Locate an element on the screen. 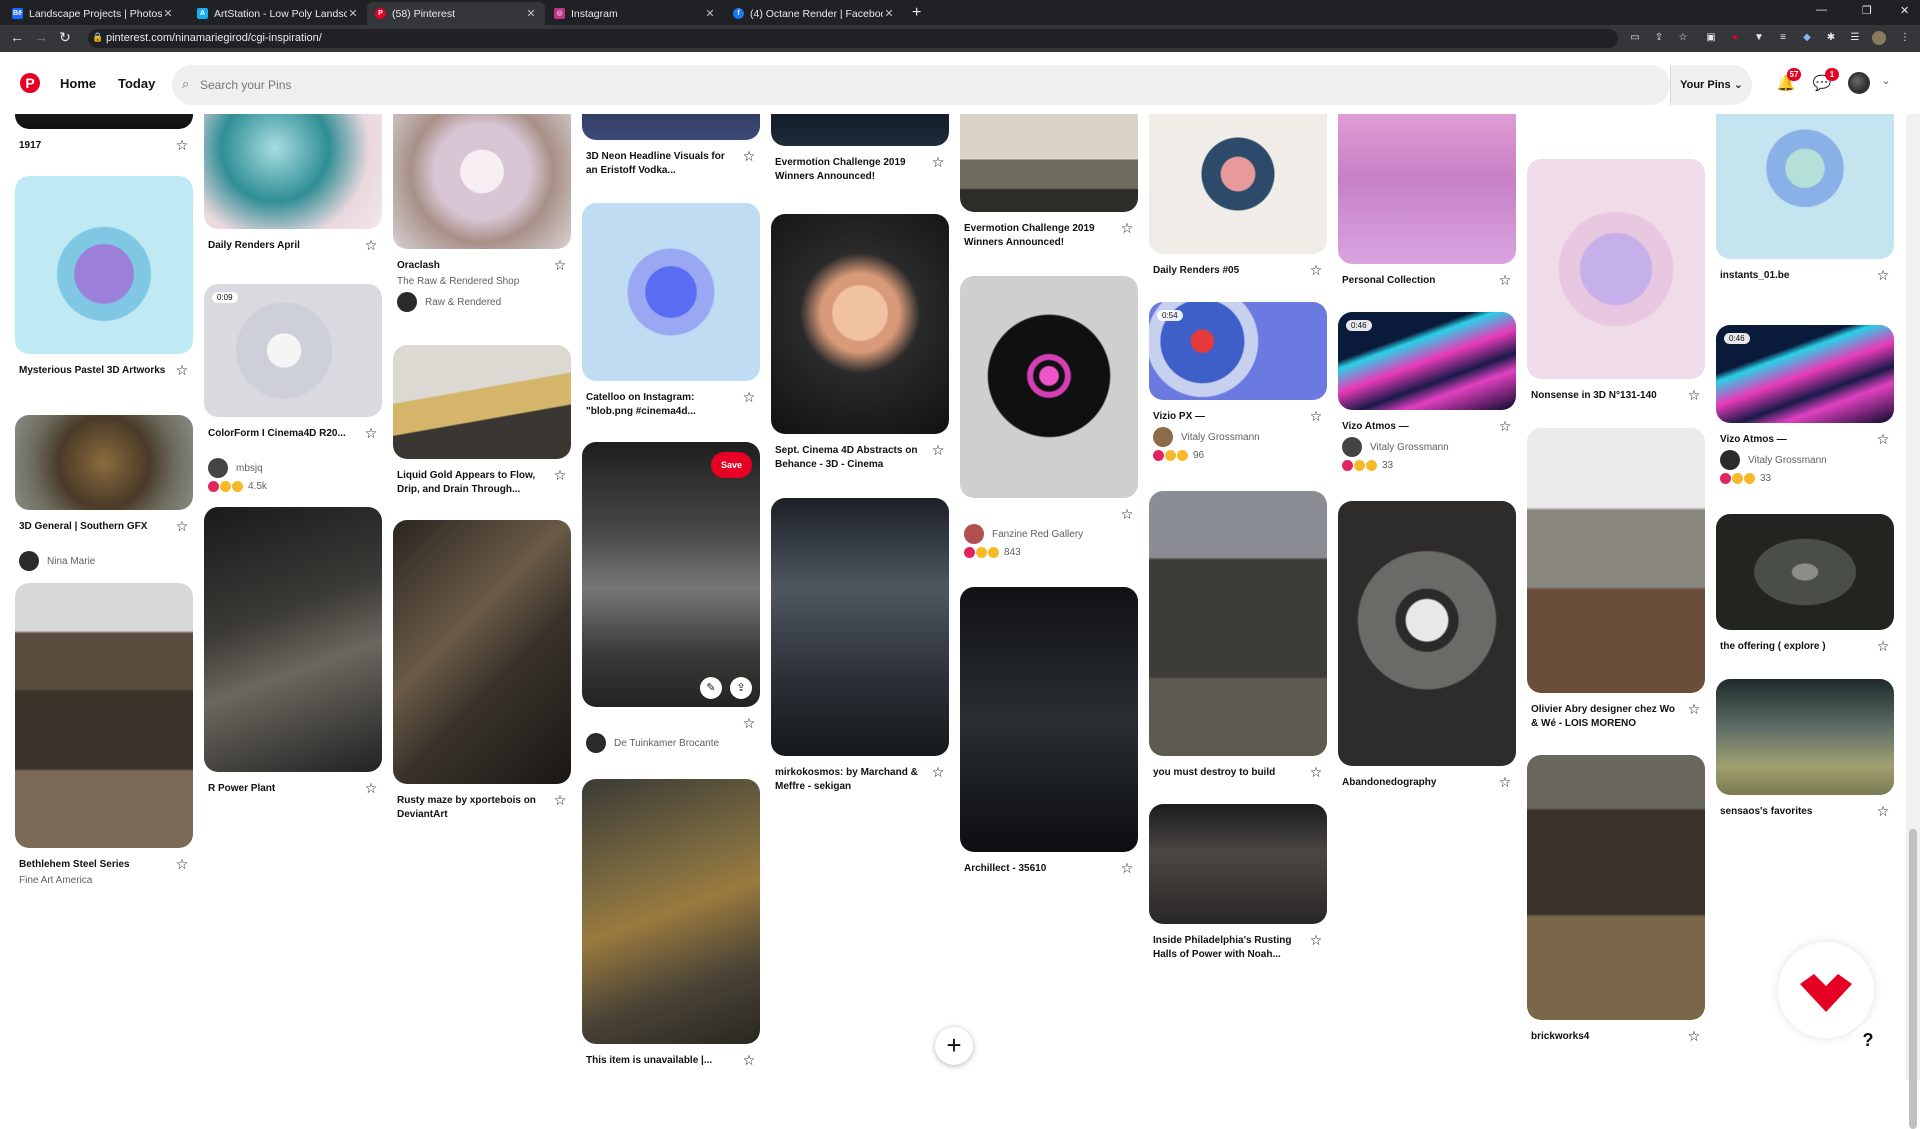  pin-creator: Vitaly Grossmann is located at coordinates (1206, 437).